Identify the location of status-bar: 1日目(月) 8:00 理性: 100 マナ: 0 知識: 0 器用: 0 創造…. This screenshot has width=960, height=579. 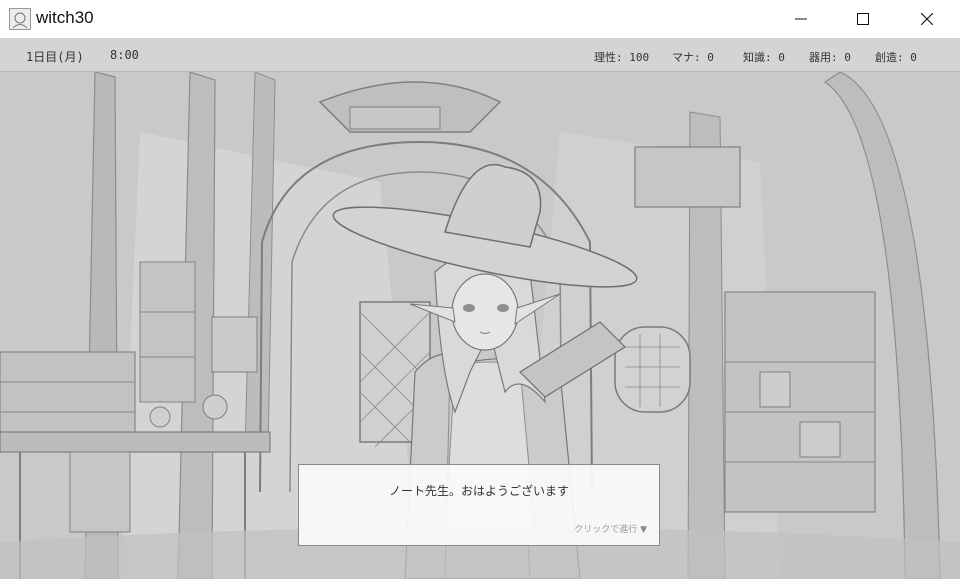
(480, 55).